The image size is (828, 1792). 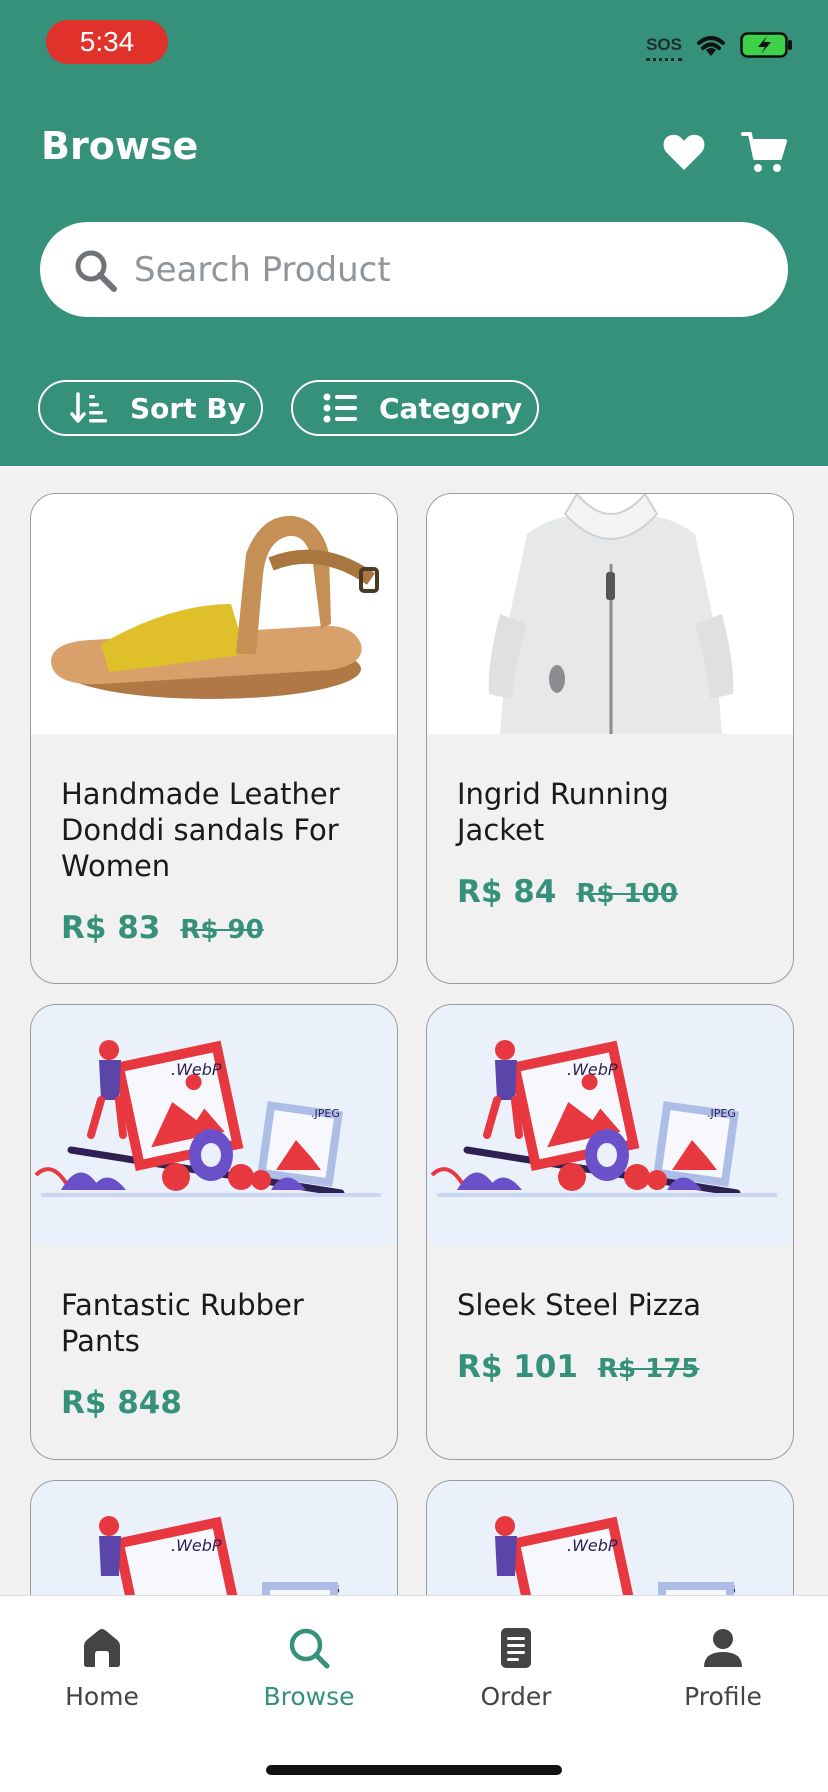 I want to click on nav-order-label: Order, so click(x=516, y=1696).